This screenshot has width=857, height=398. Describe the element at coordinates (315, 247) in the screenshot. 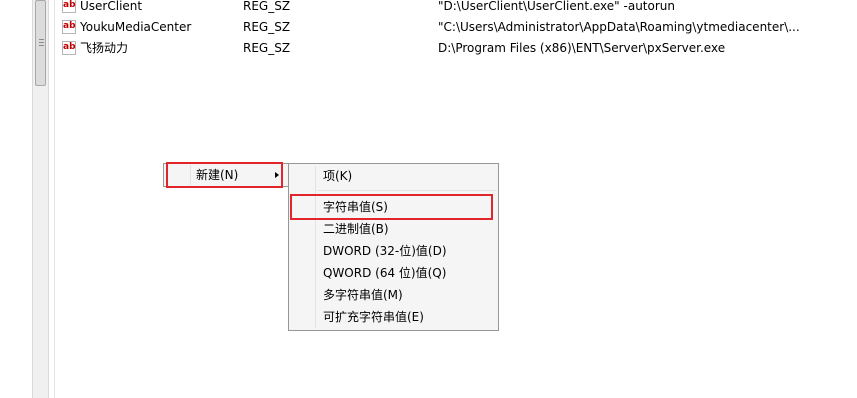

I see `menu-gutter-line` at that location.